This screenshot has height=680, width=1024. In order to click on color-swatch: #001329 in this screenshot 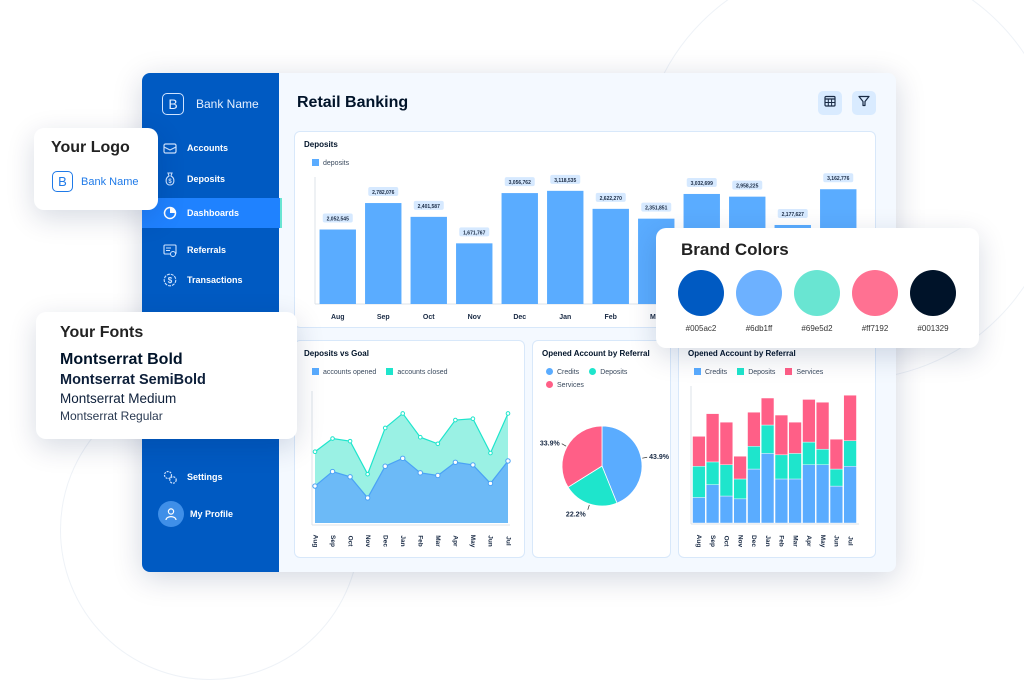, I will do `click(933, 301)`.